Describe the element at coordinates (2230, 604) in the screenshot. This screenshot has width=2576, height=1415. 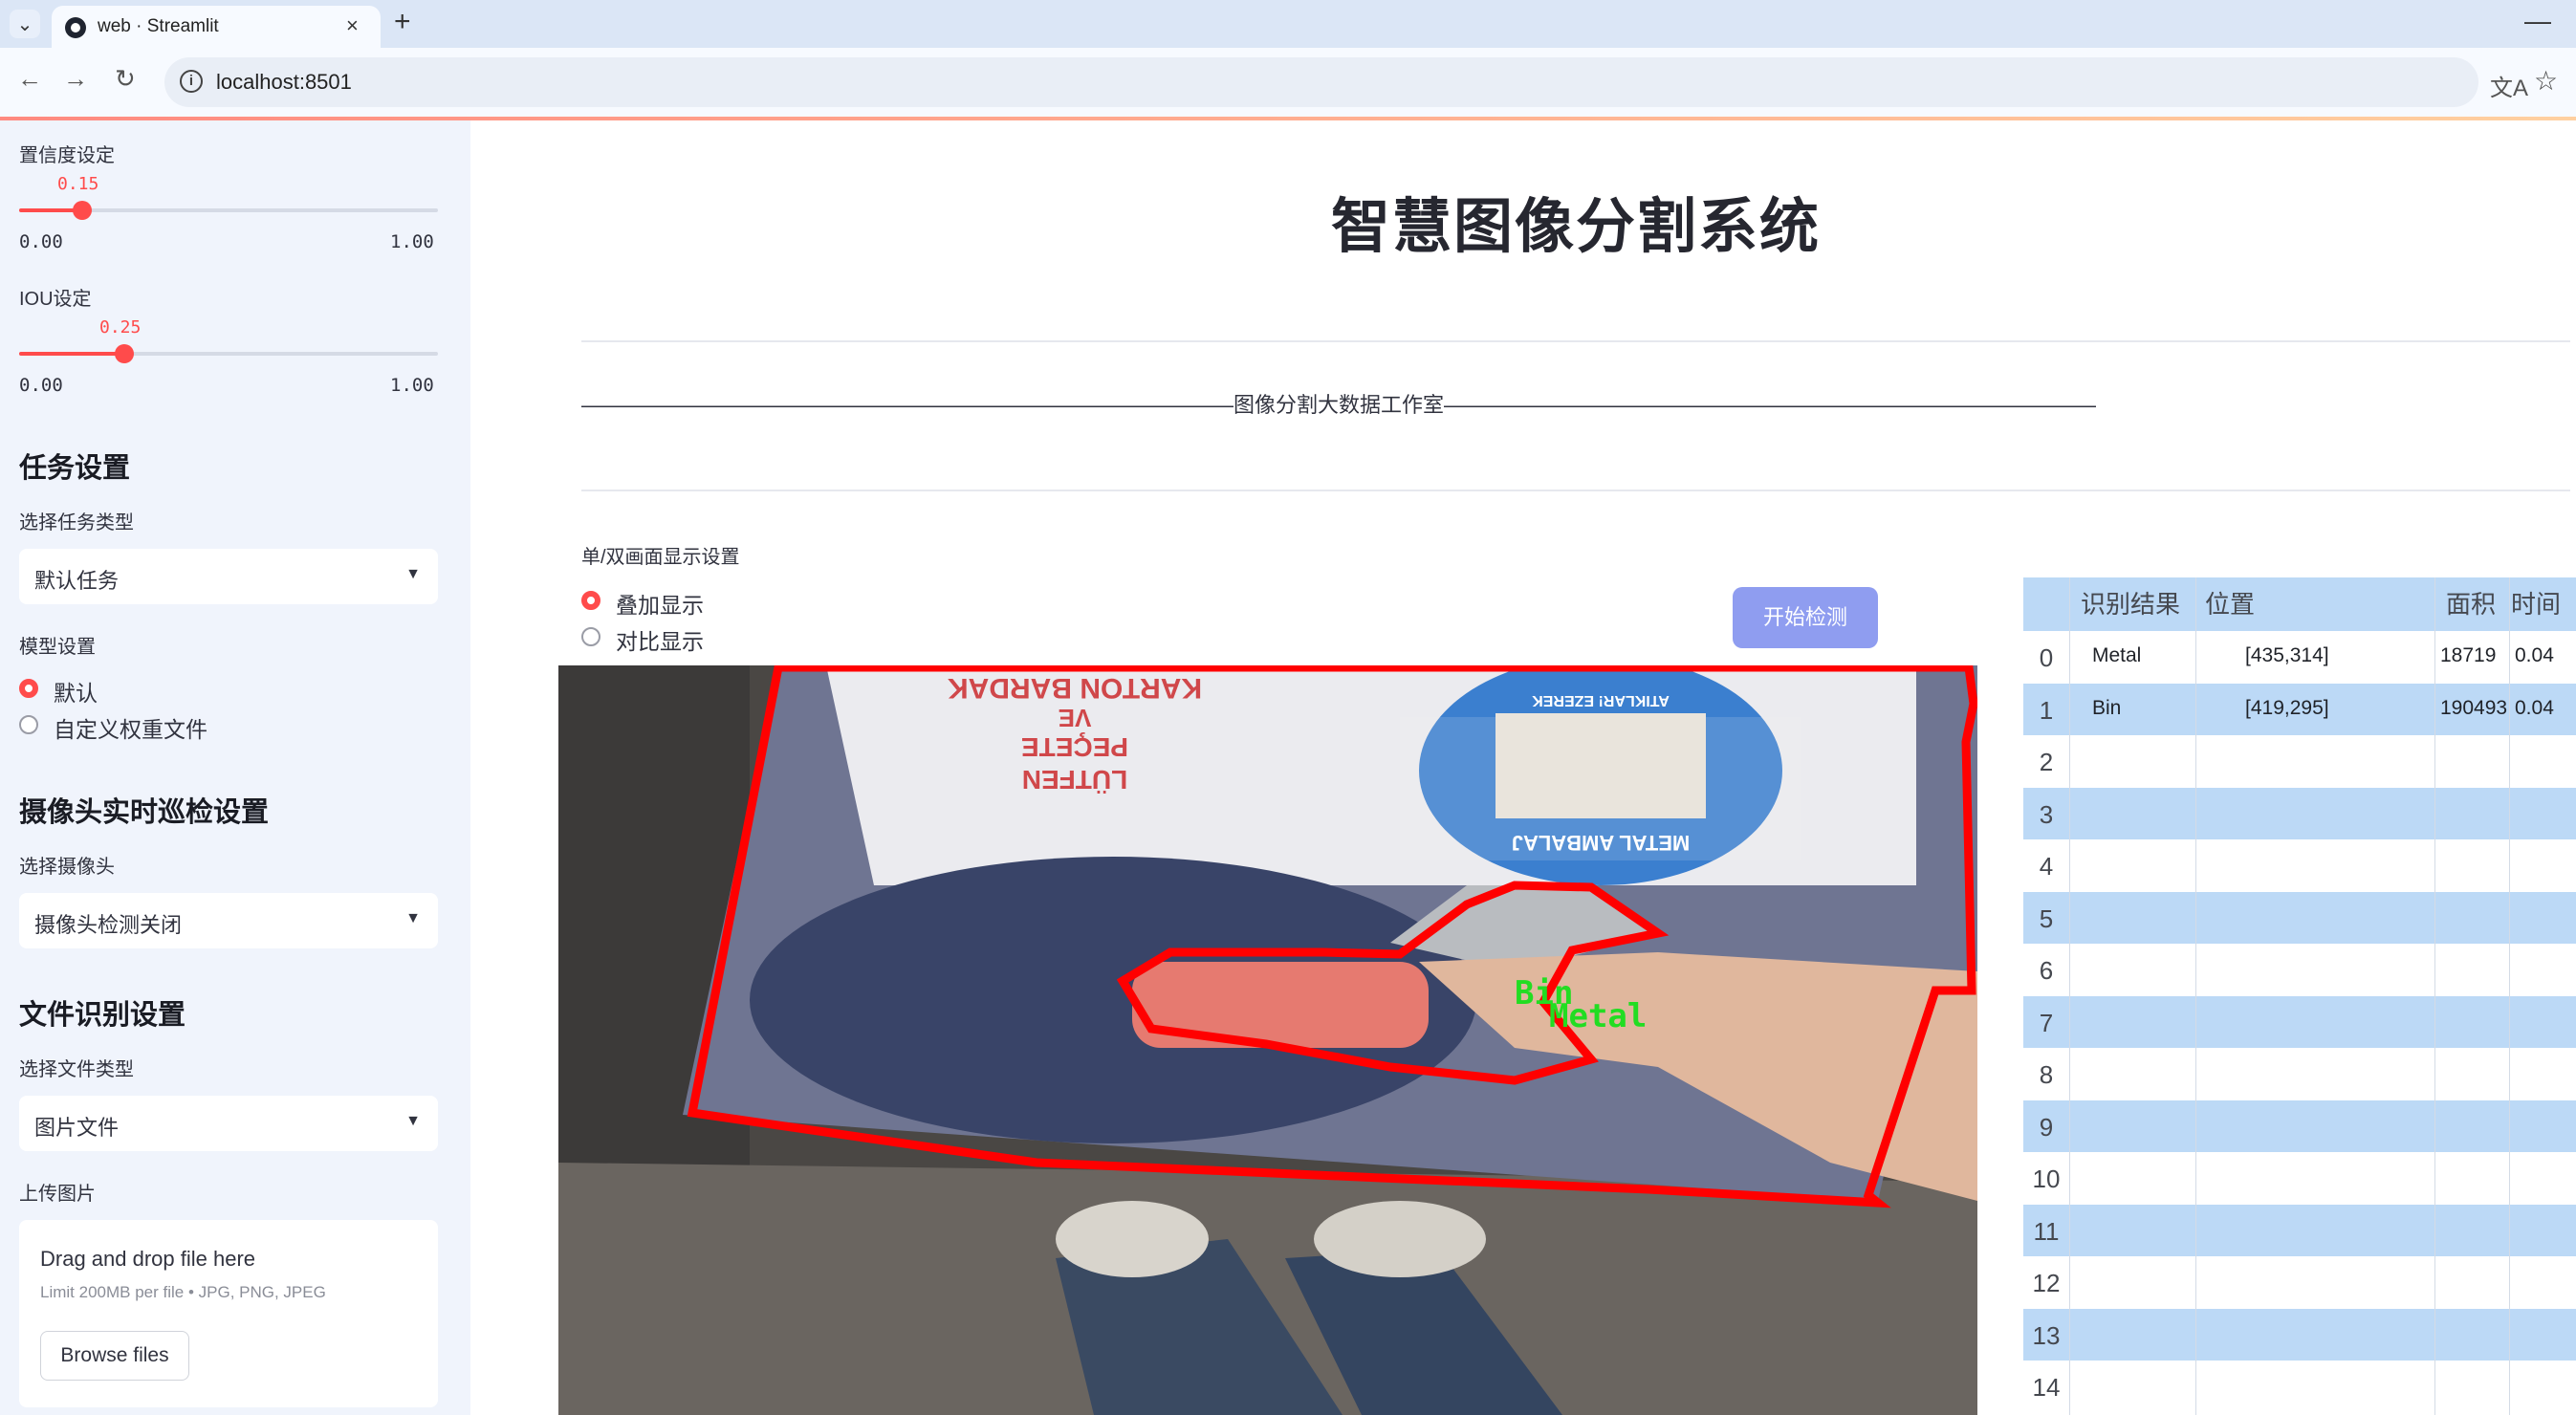
I see `col-header-position: 位置` at that location.